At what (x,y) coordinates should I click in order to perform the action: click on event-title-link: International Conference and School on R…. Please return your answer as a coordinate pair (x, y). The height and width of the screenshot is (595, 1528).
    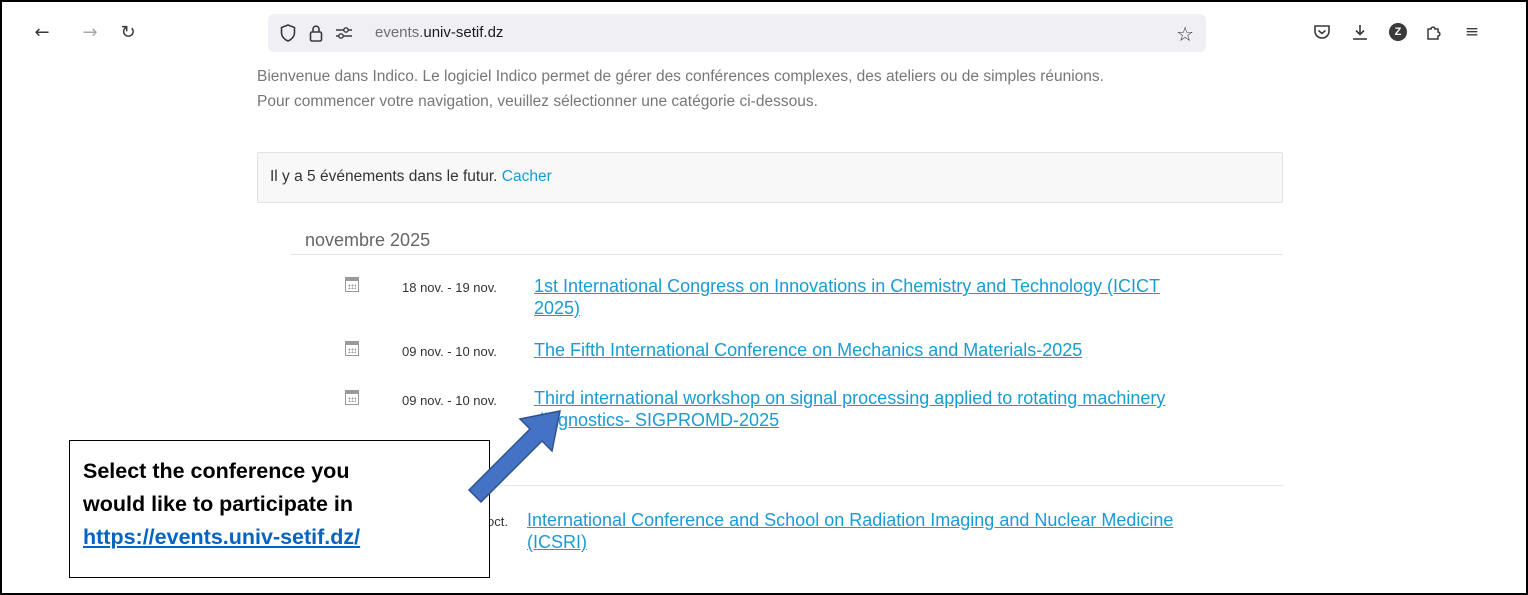
    Looking at the image, I should click on (850, 531).